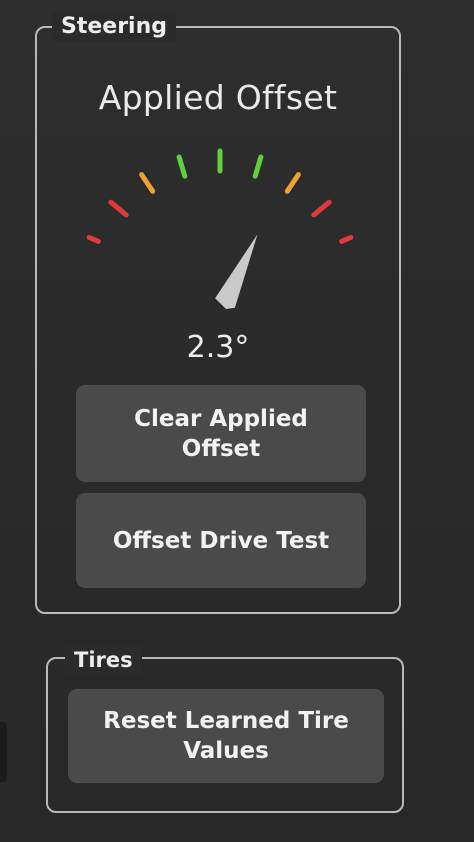 Image resolution: width=474 pixels, height=842 pixels. Describe the element at coordinates (103, 660) in the screenshot. I see `tires-section-label: Tires` at that location.